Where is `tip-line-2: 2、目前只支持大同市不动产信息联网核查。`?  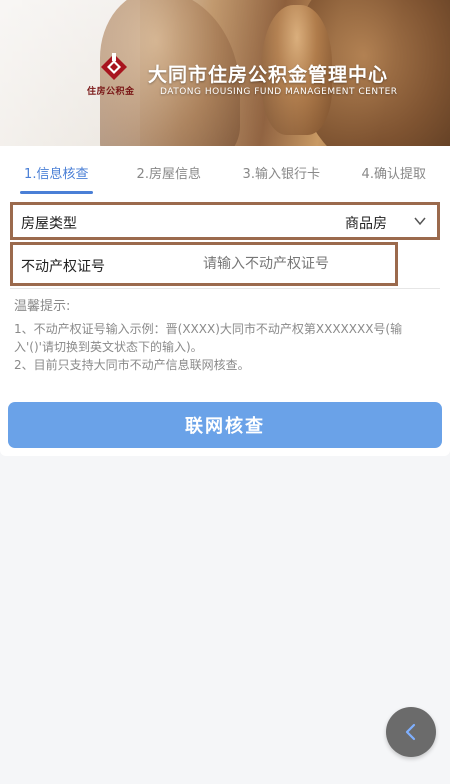 tip-line-2: 2、目前只支持大同市不动产信息联网核查。 is located at coordinates (132, 365).